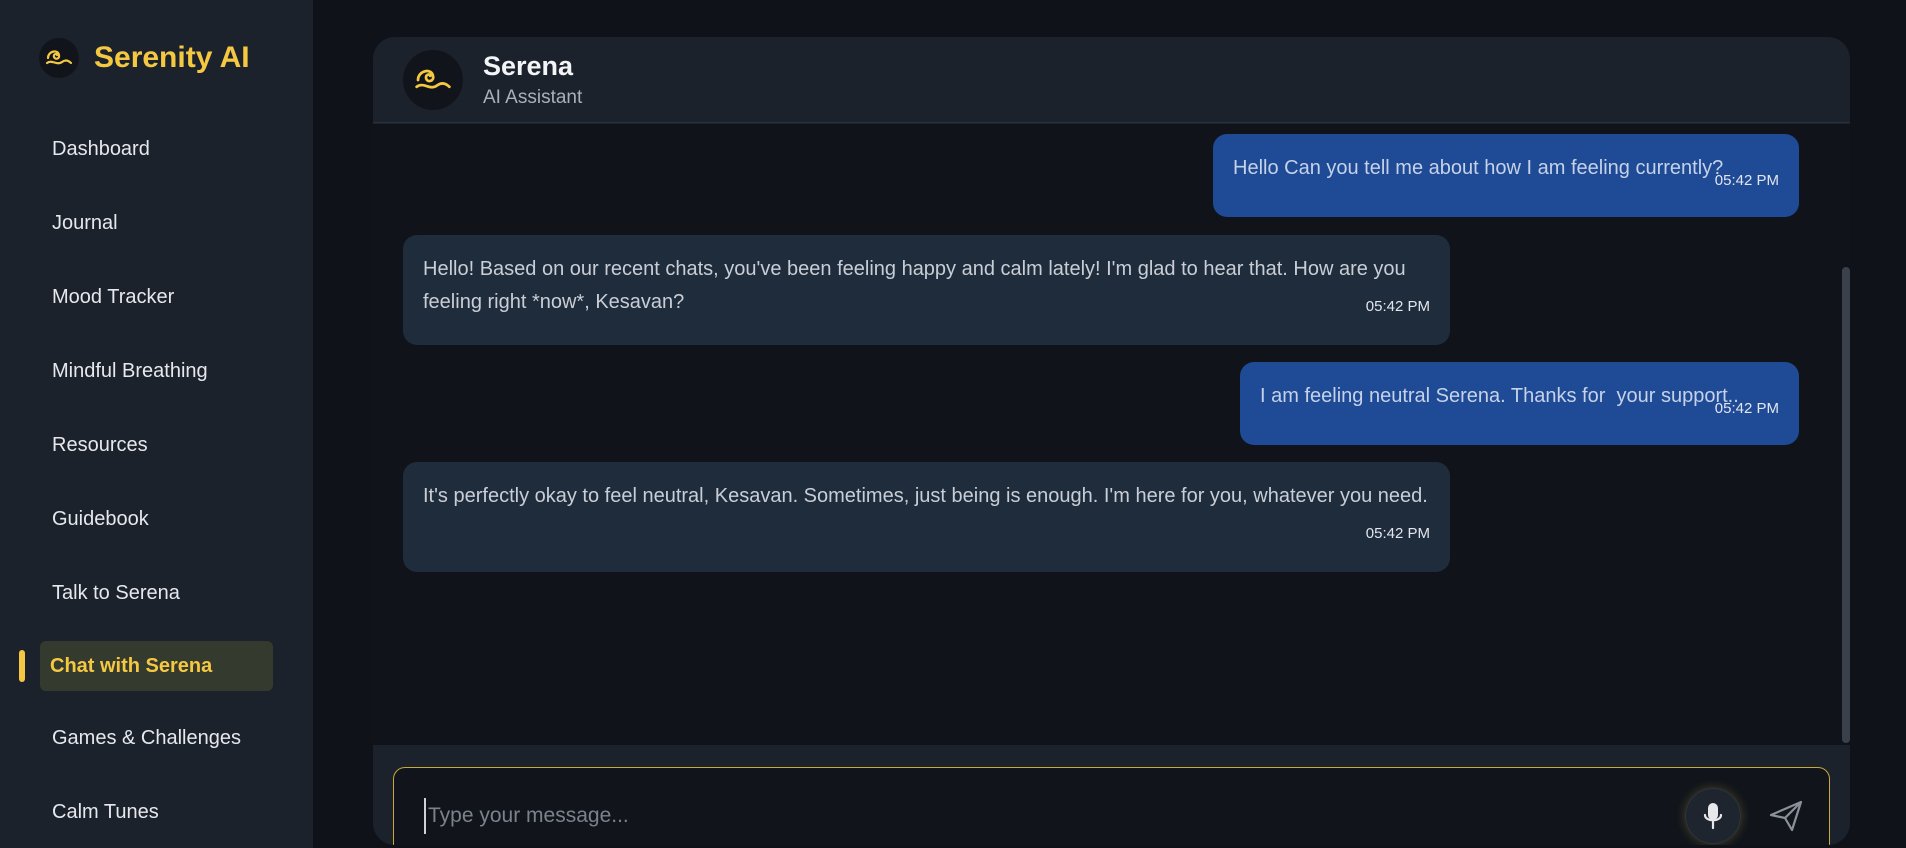 The height and width of the screenshot is (848, 1906). Describe the element at coordinates (528, 66) in the screenshot. I see `assistant-name: Serena` at that location.